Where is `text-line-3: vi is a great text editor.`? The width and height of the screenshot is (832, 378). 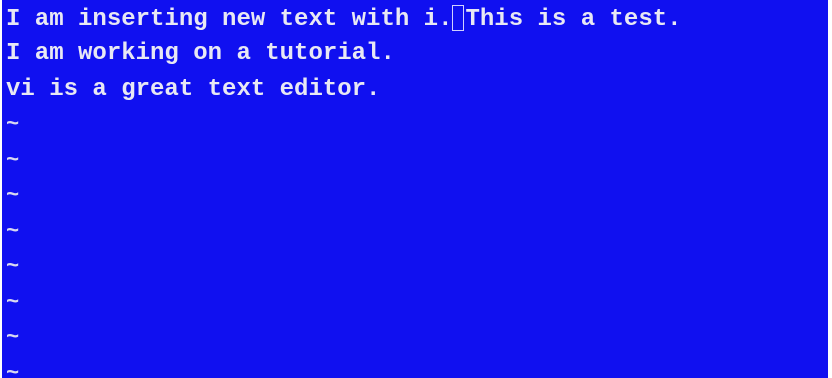
text-line-3: vi is a great text editor. is located at coordinates (417, 90).